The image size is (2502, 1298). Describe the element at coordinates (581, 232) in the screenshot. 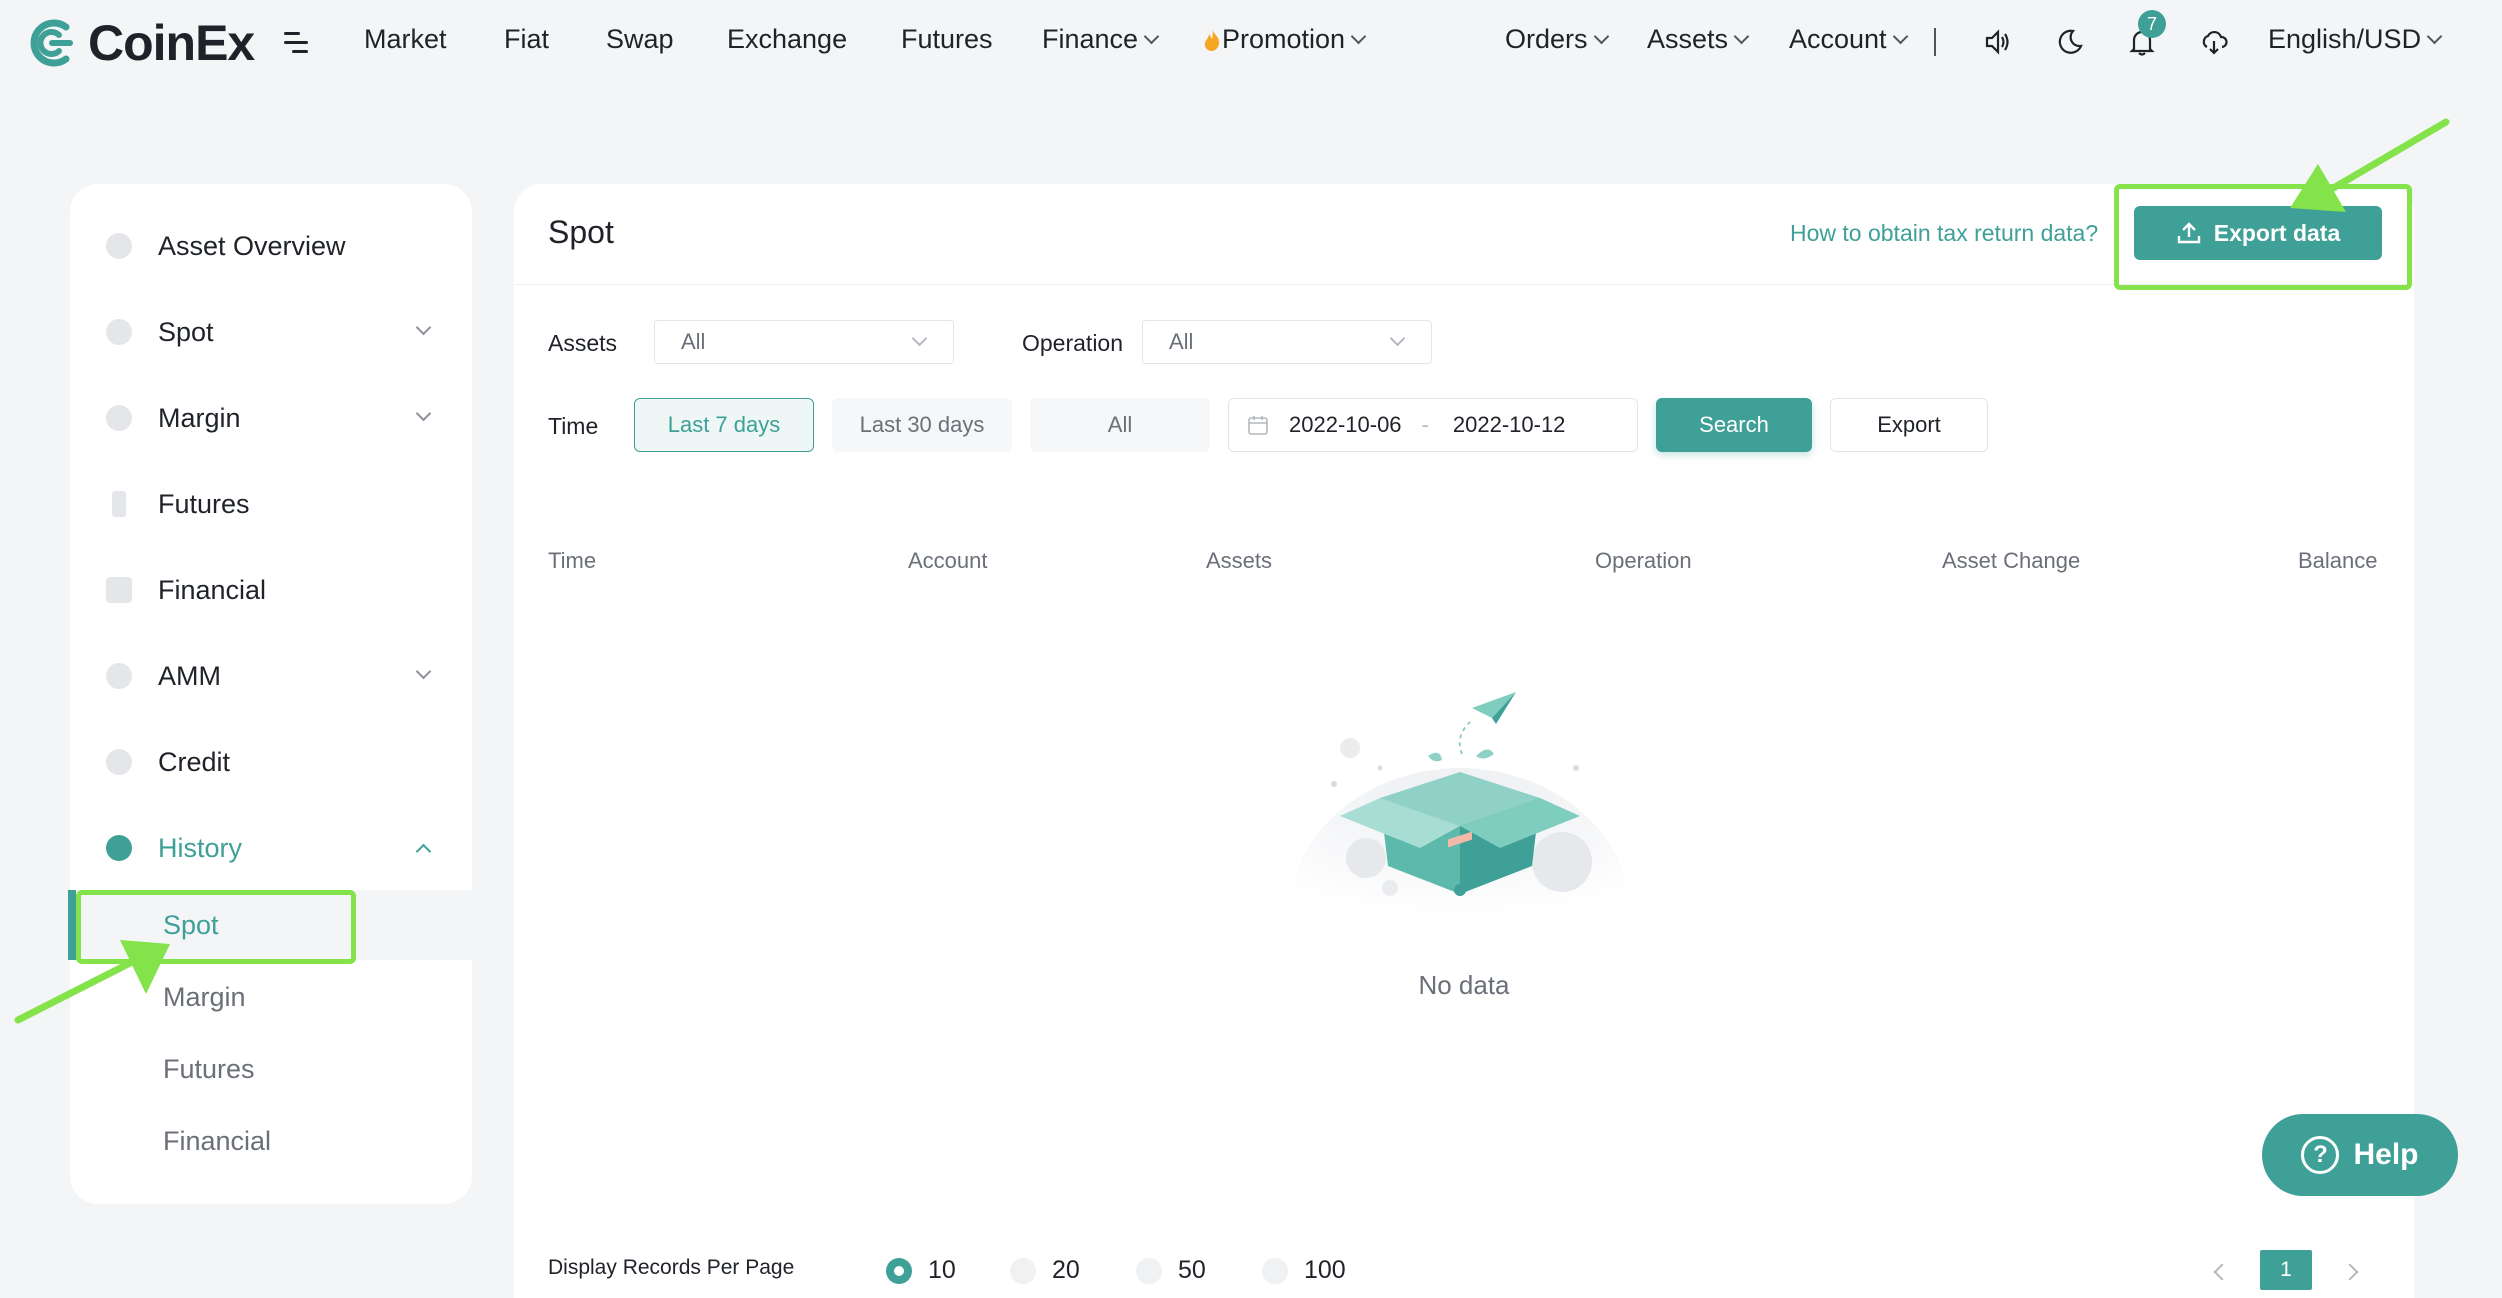

I see `page-title: Spot` at that location.